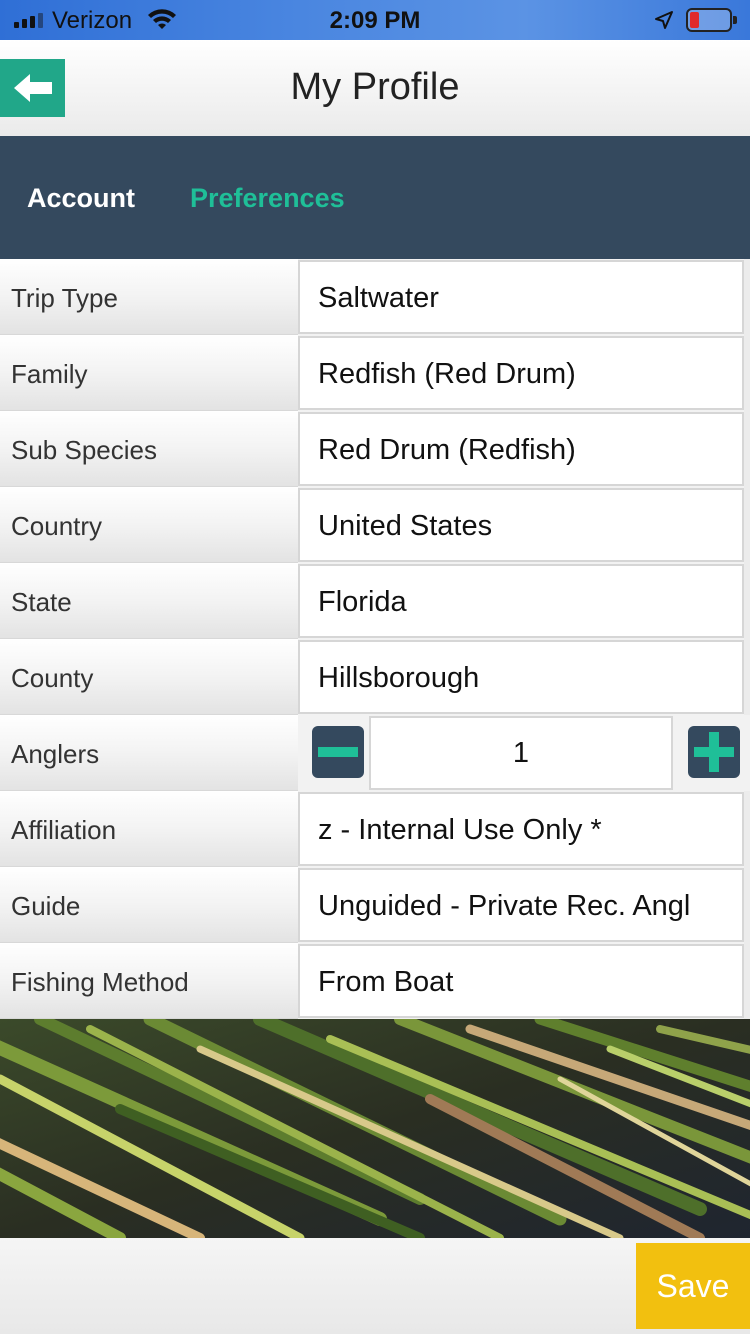  What do you see at coordinates (362, 602) in the screenshot?
I see `state-value: Florida` at bounding box center [362, 602].